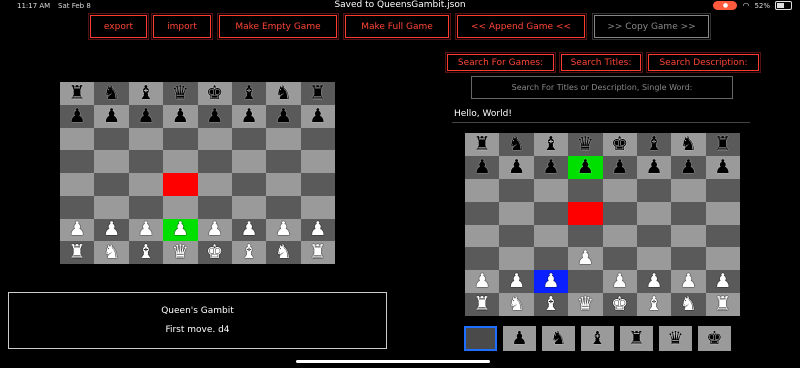  Describe the element at coordinates (619, 304) in the screenshot. I see `board-square: ♚` at that location.